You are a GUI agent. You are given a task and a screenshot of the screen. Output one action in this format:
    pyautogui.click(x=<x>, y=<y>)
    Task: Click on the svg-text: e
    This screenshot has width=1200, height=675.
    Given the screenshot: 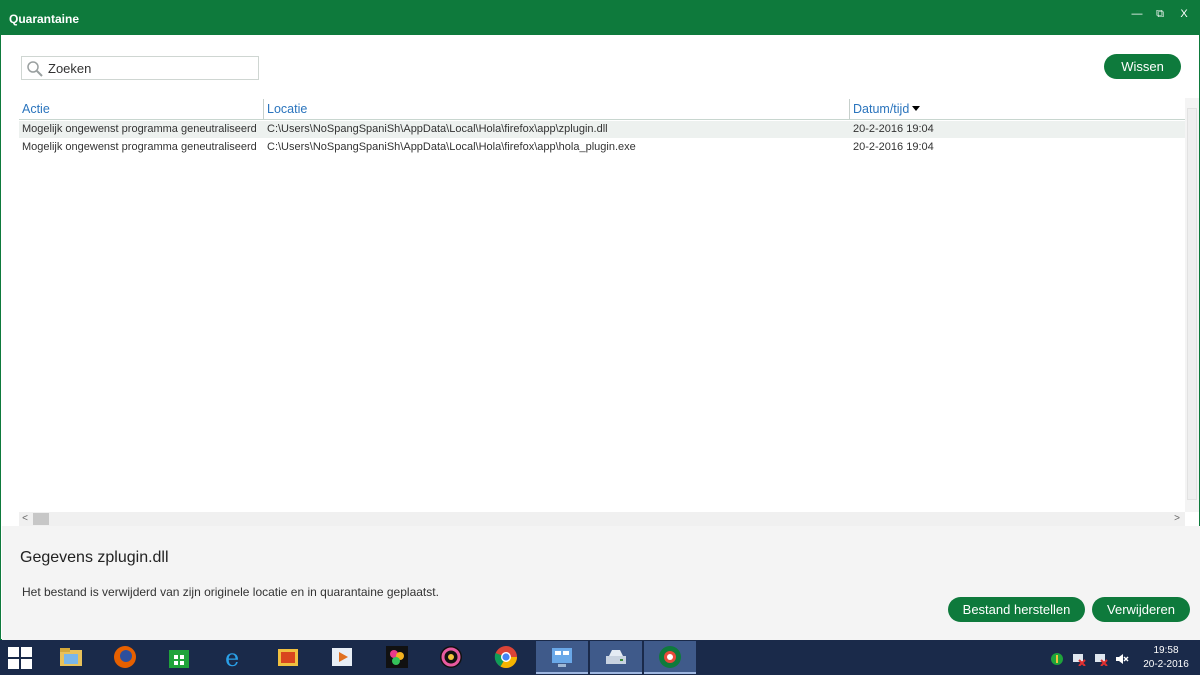 What is the action you would take?
    pyautogui.click(x=232, y=657)
    